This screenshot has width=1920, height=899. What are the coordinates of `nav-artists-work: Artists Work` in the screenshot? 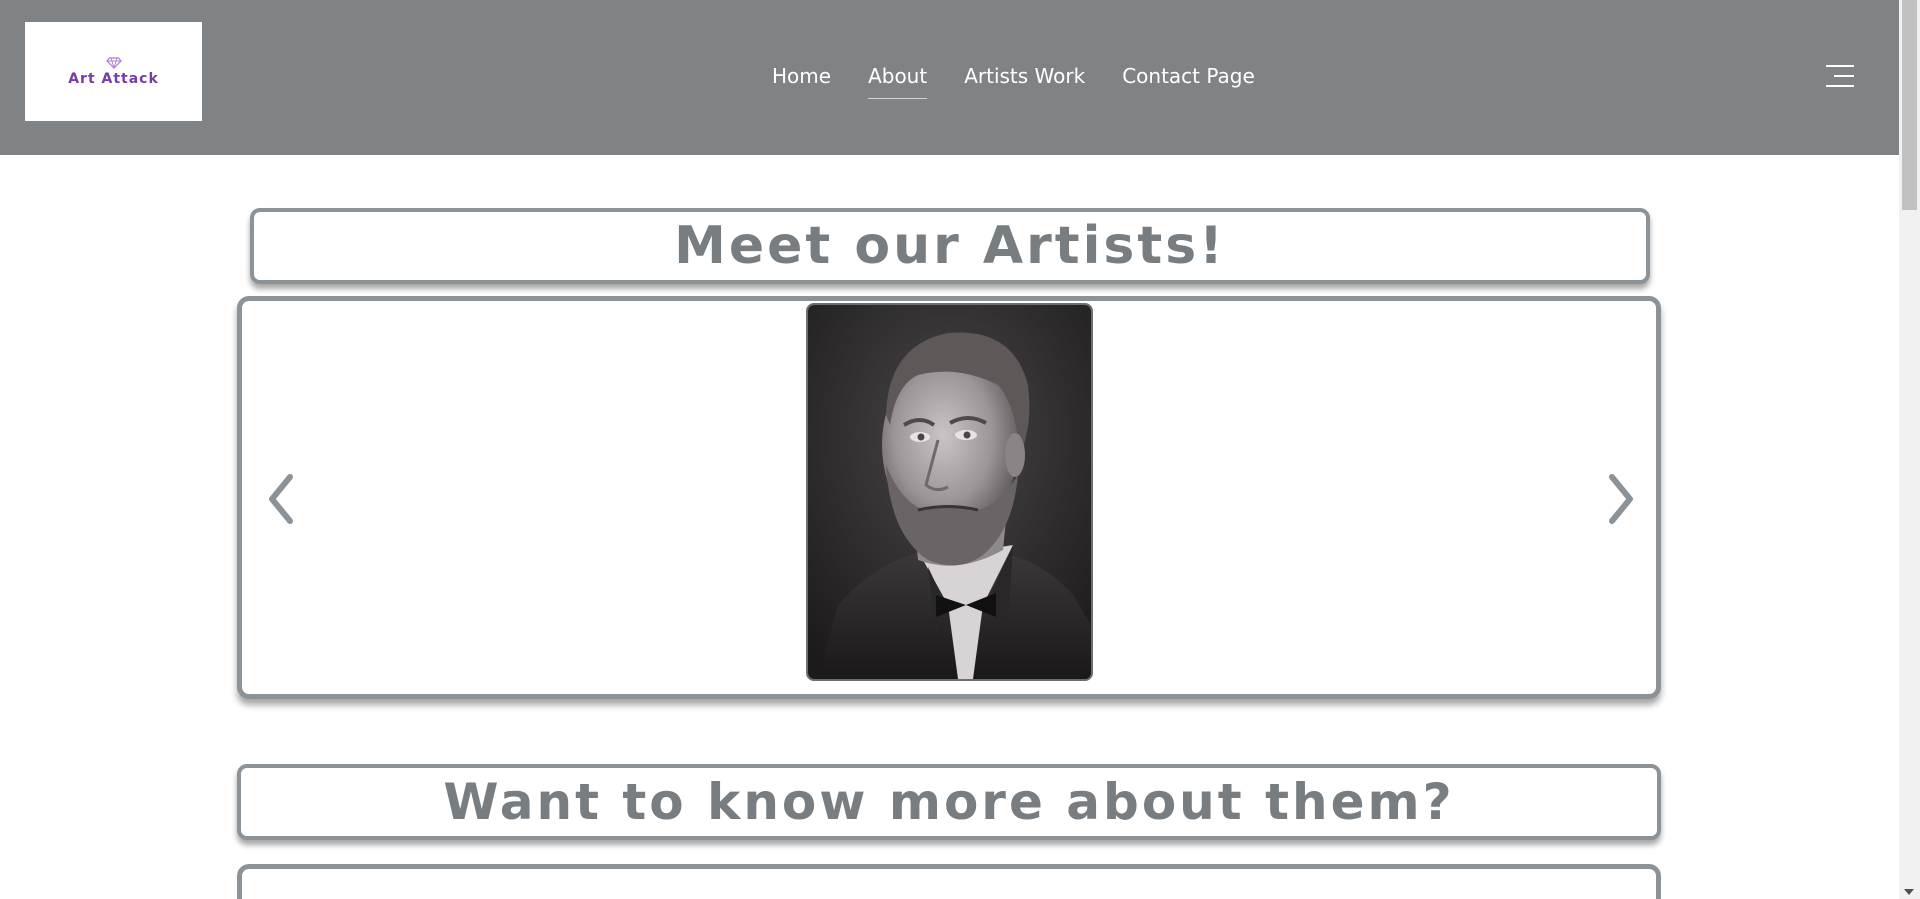 It's located at (1024, 76).